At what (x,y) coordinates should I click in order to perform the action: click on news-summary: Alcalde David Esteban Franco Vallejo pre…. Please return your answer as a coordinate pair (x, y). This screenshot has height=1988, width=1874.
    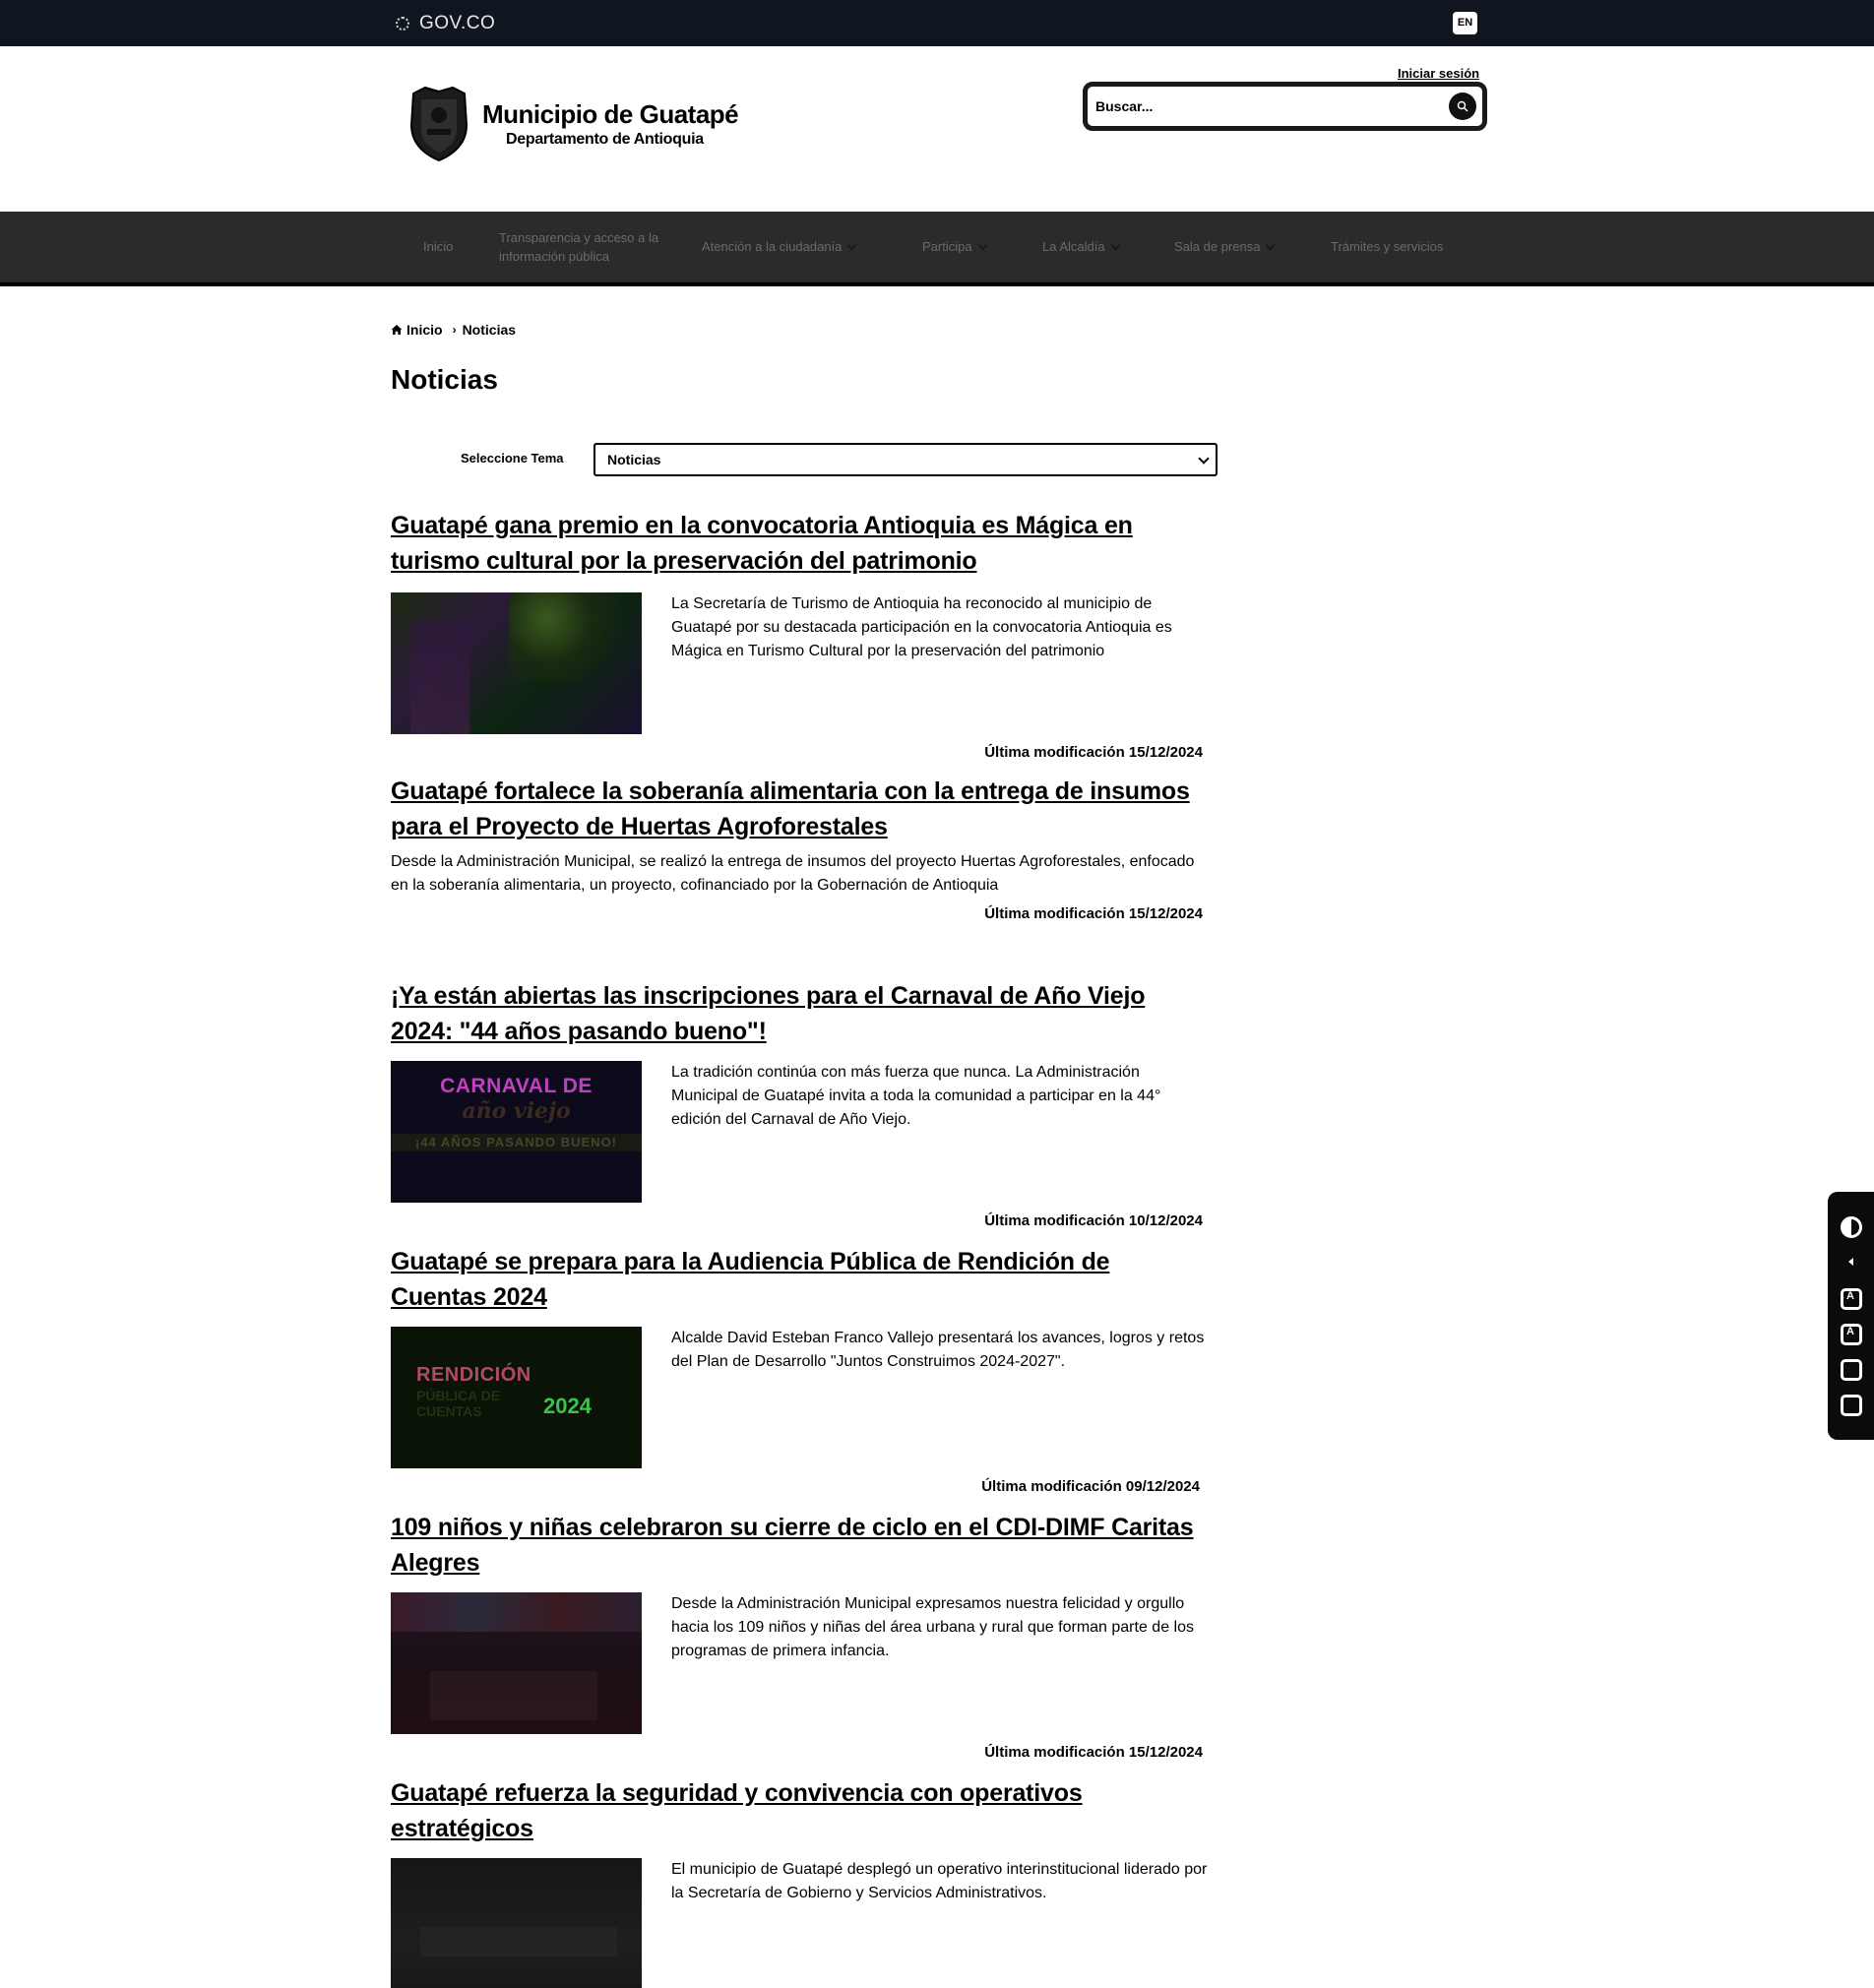
    Looking at the image, I should click on (938, 1350).